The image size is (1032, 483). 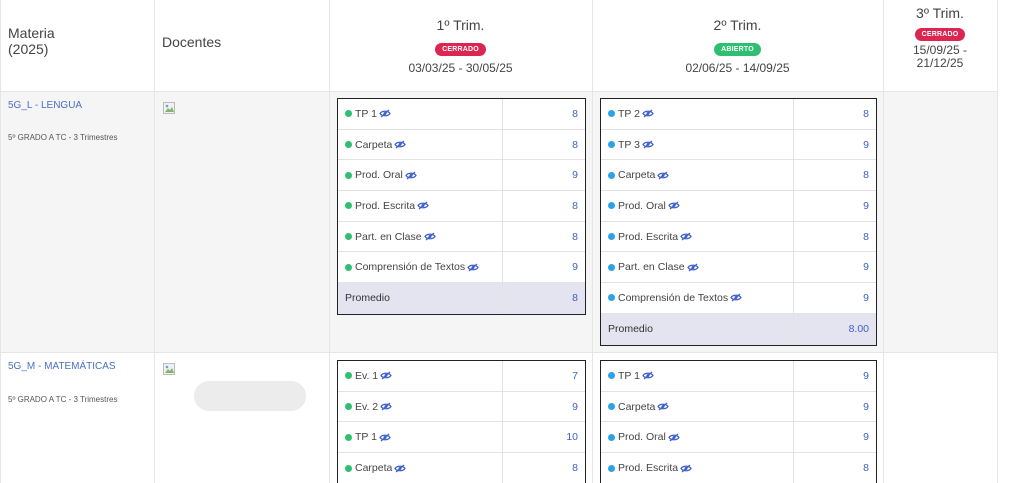 I want to click on activity-label: TP 1, so click(x=629, y=375).